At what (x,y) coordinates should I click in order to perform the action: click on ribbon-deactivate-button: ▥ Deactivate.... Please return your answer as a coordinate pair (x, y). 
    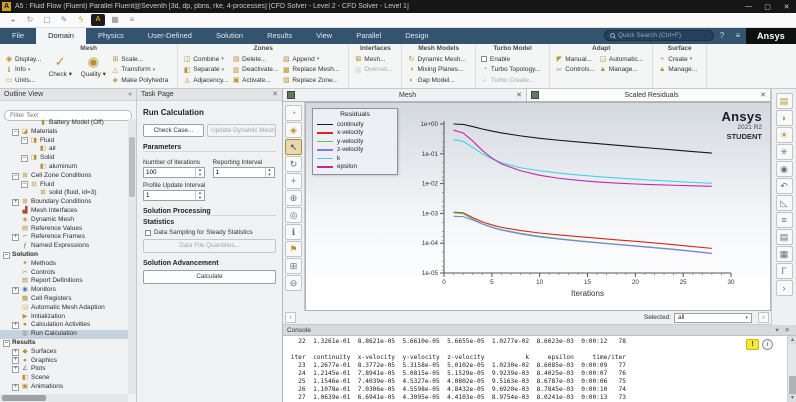
    Looking at the image, I should click on (255, 70).